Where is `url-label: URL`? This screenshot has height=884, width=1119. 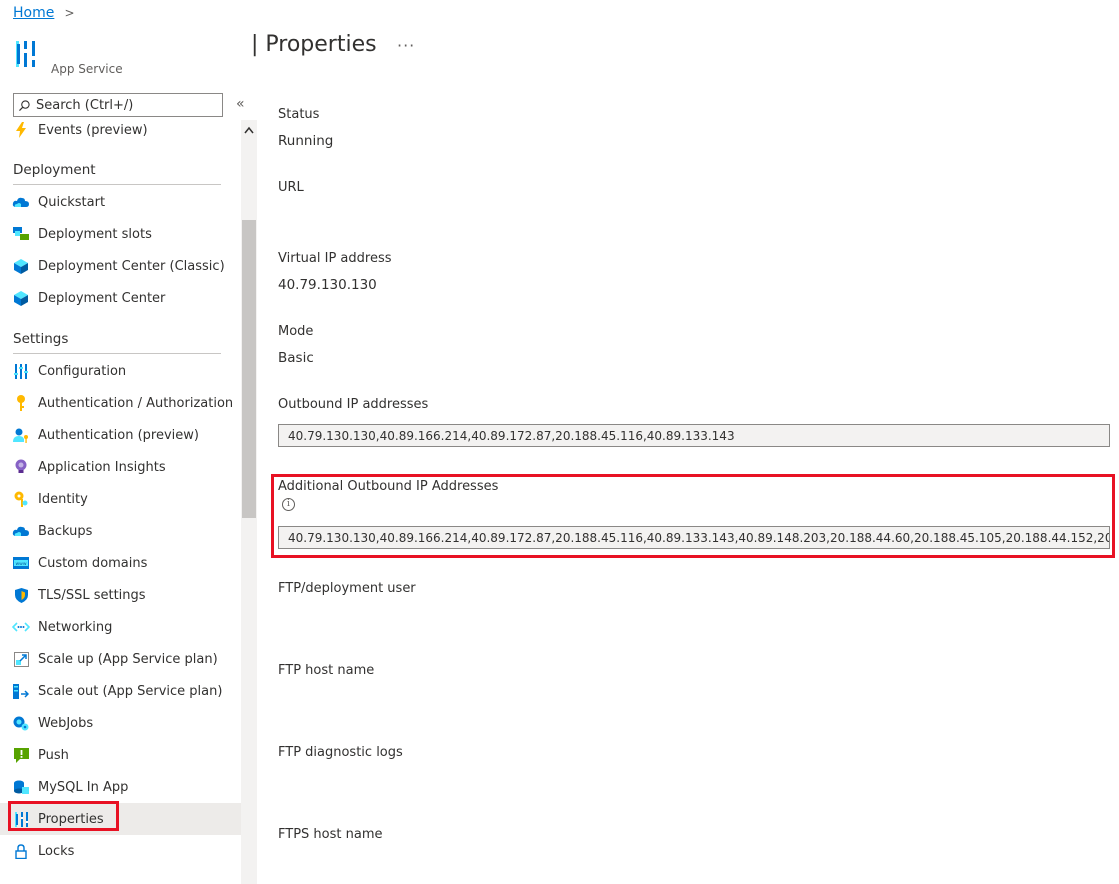 url-label: URL is located at coordinates (291, 187).